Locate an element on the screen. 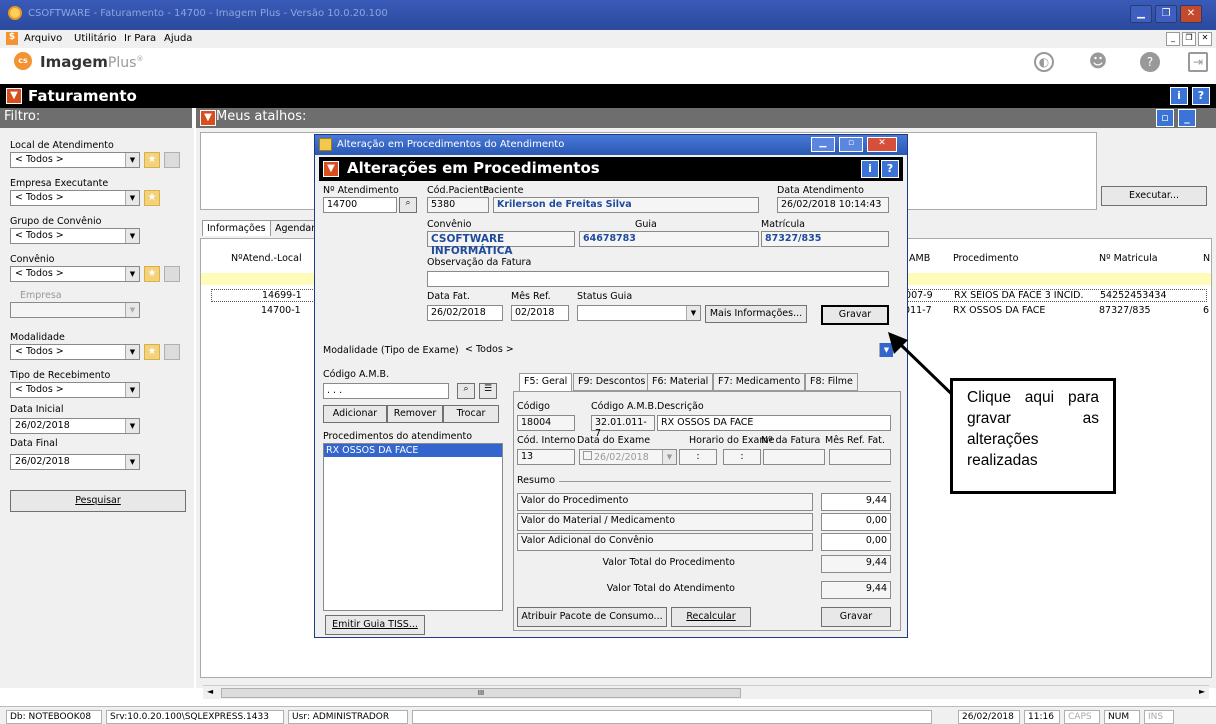 This screenshot has width=1216, height=724. codamb-field: . . . is located at coordinates (386, 391).